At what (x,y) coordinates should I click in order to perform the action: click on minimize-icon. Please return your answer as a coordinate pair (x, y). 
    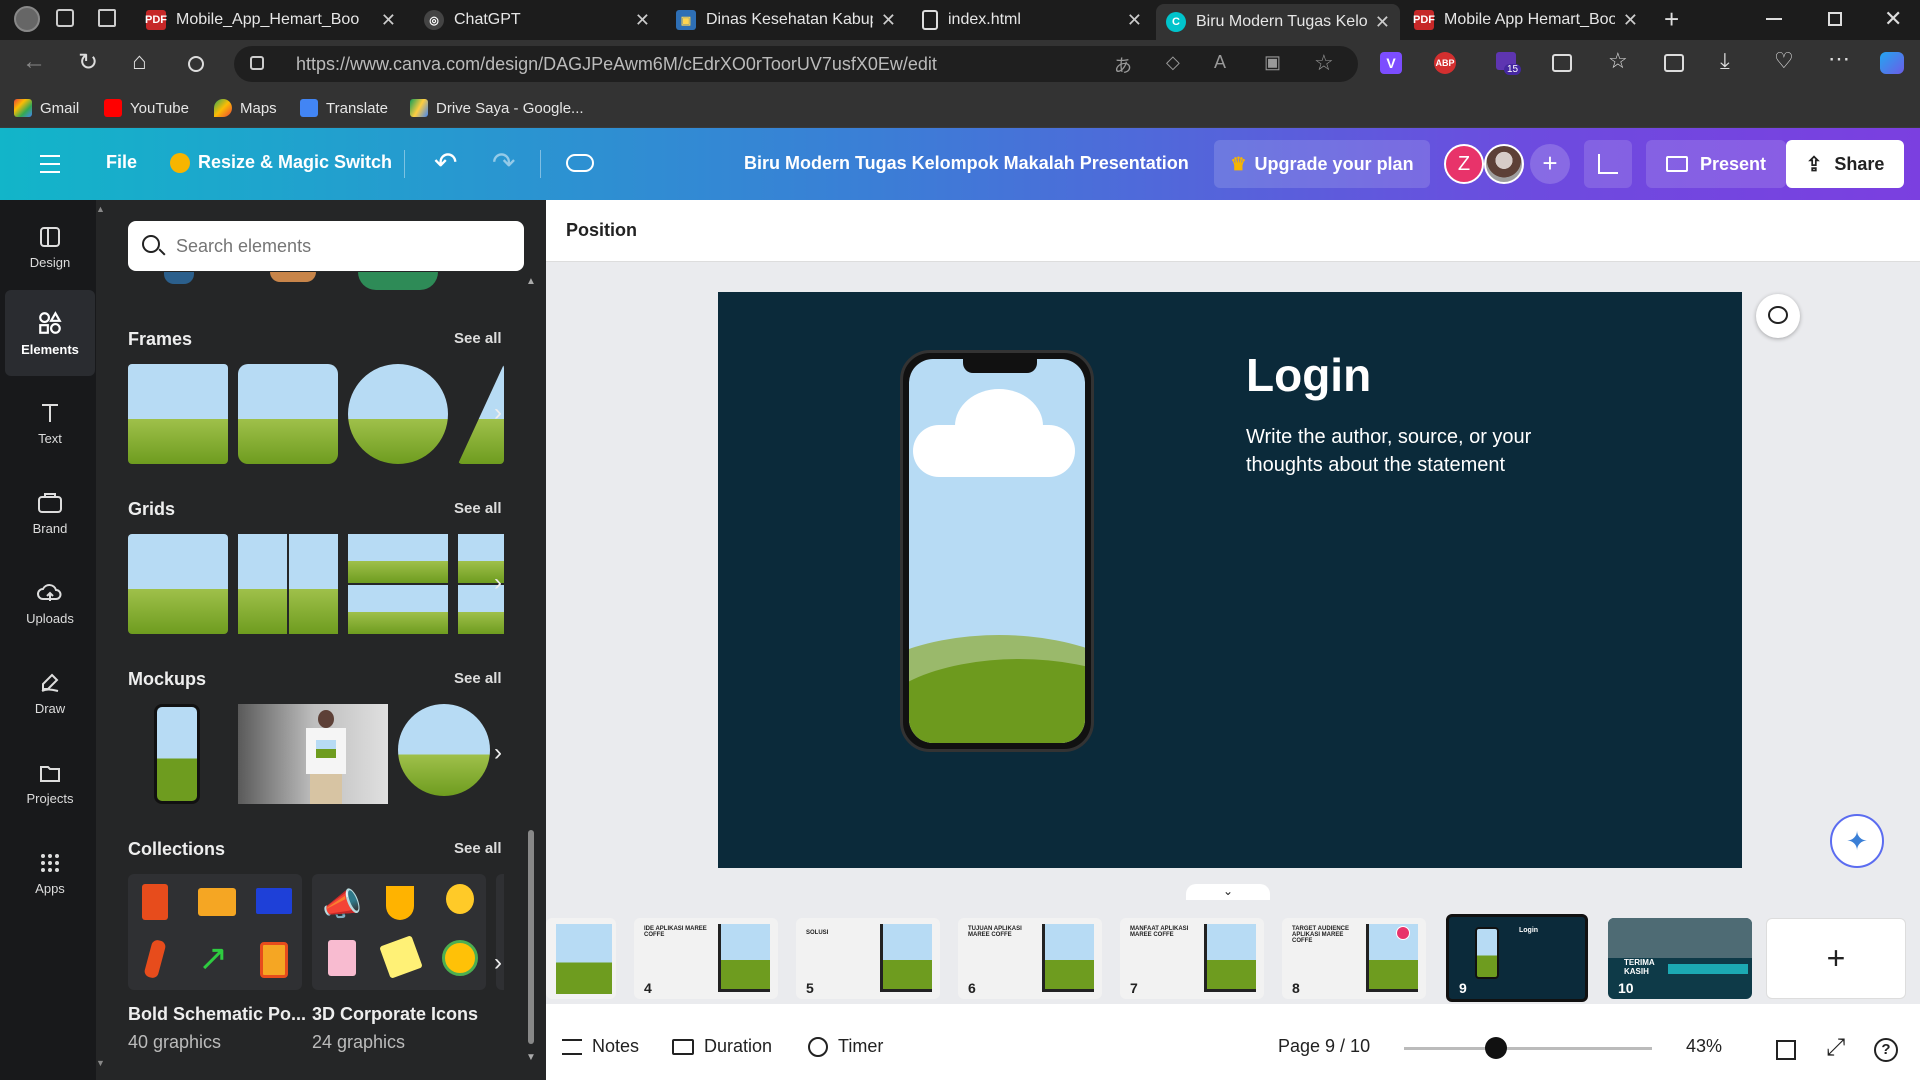
    Looking at the image, I should click on (1774, 19).